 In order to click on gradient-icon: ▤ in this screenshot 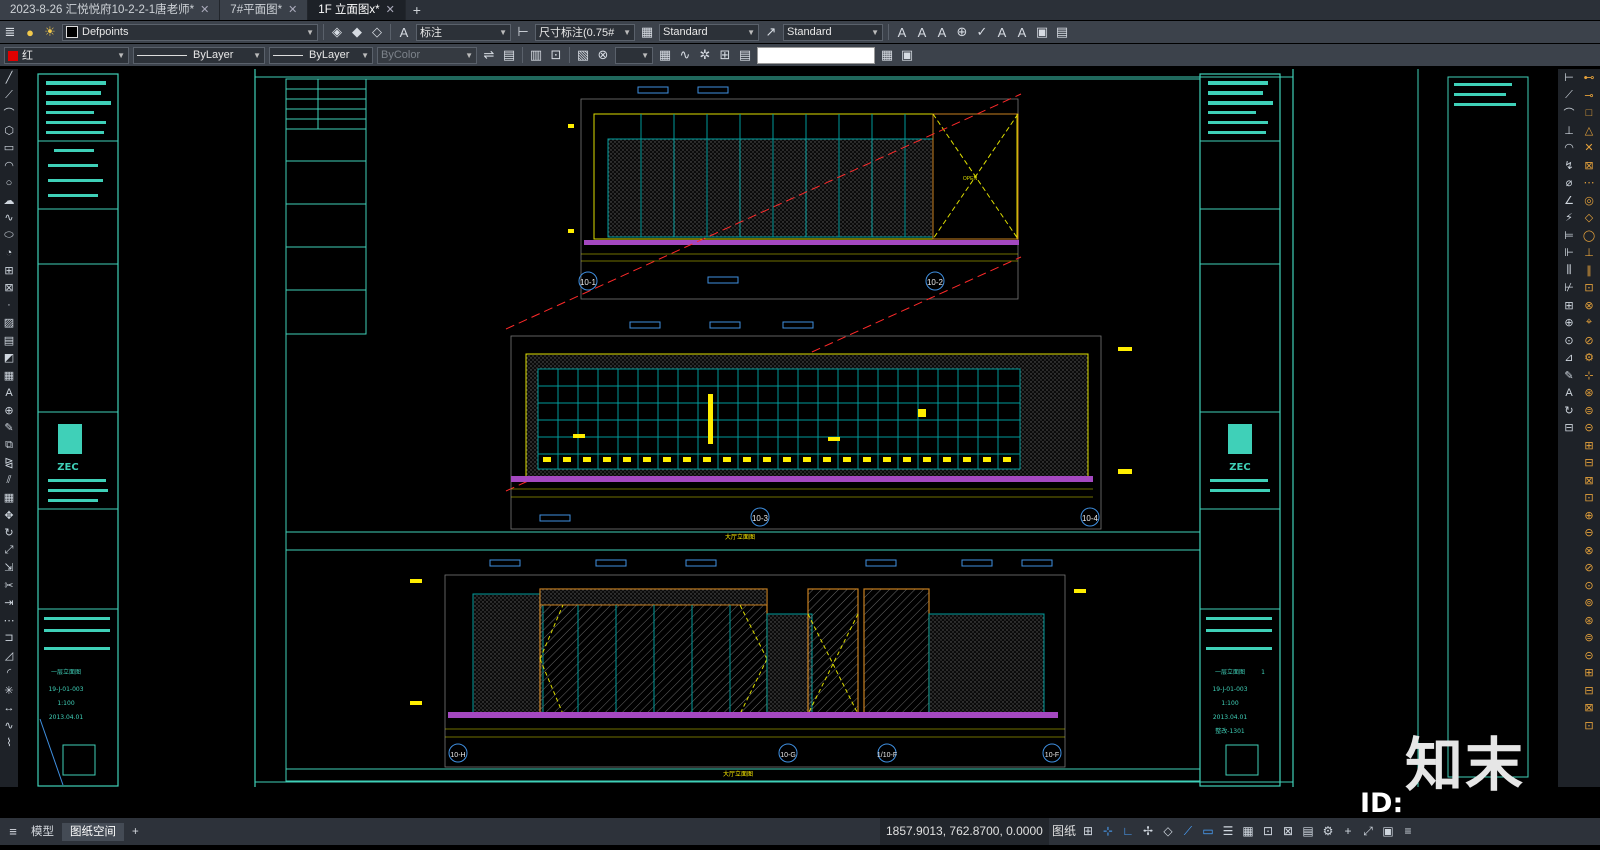, I will do `click(9, 341)`.